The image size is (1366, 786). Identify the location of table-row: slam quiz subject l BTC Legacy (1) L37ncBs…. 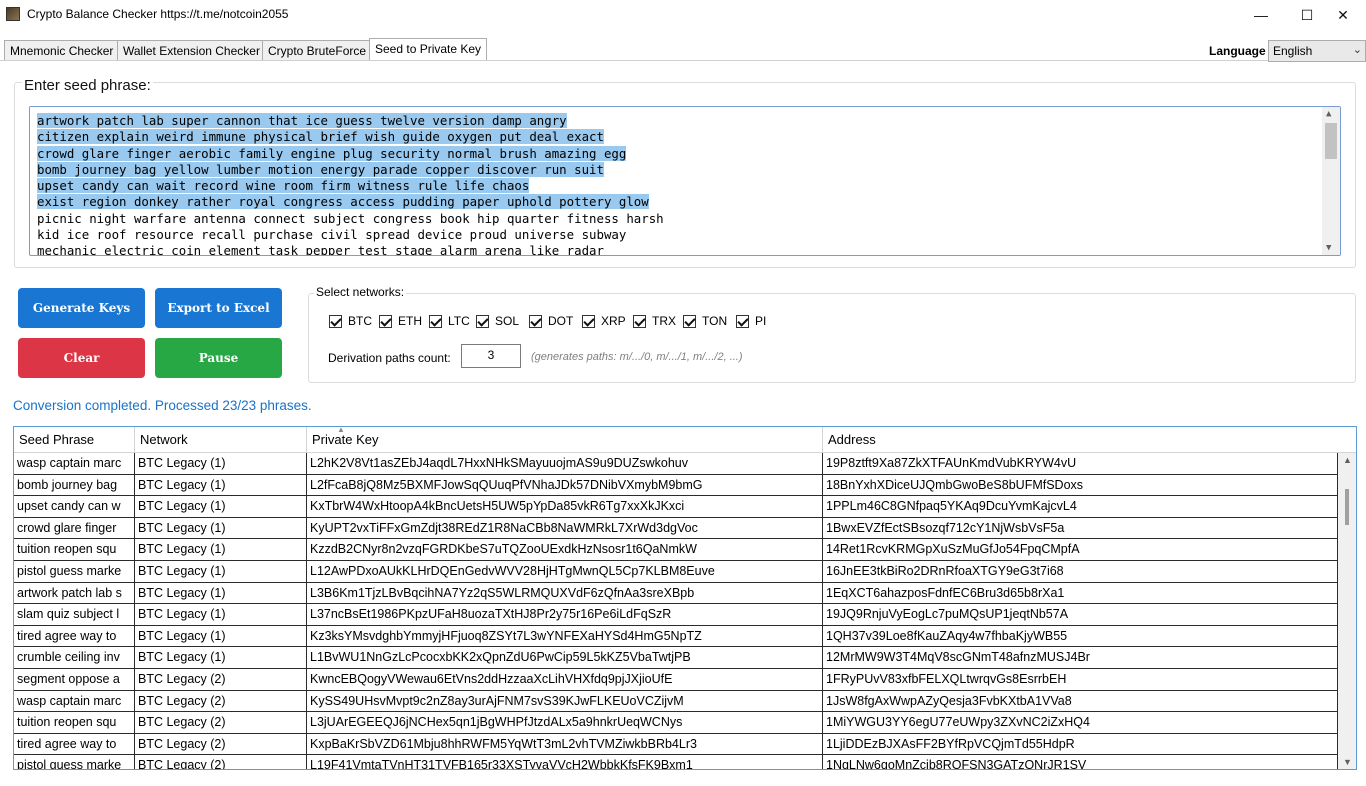
(676, 615).